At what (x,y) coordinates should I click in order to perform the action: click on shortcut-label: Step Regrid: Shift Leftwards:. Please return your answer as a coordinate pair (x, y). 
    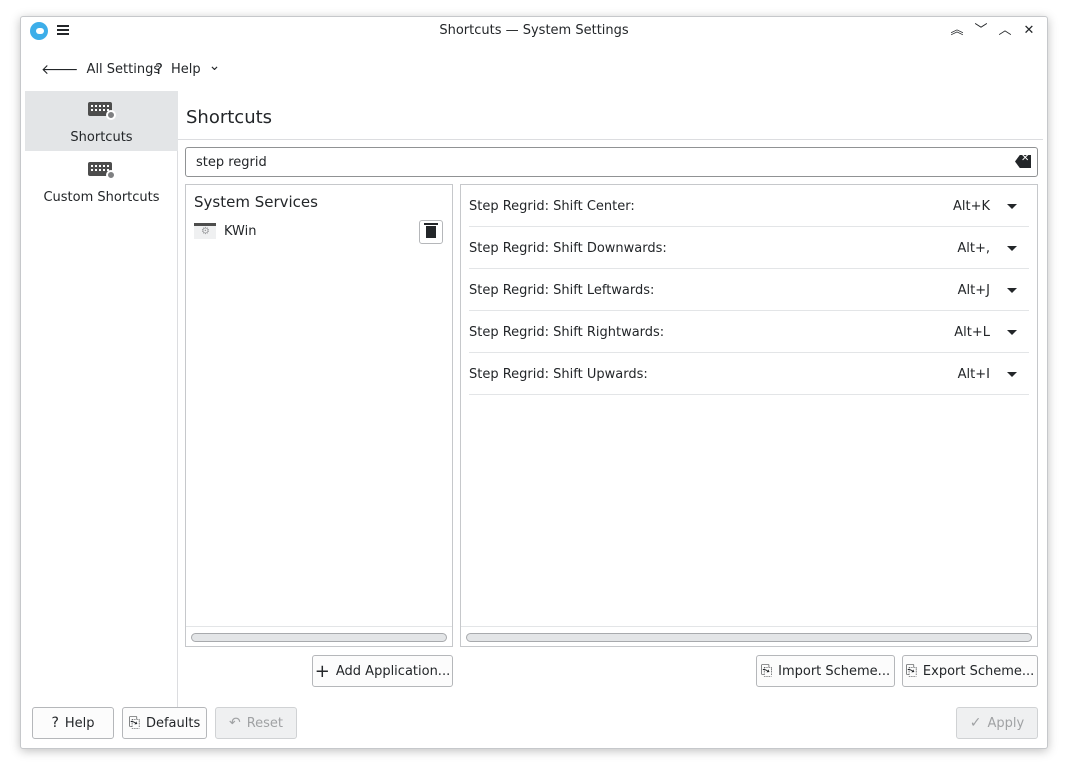
    Looking at the image, I should click on (562, 290).